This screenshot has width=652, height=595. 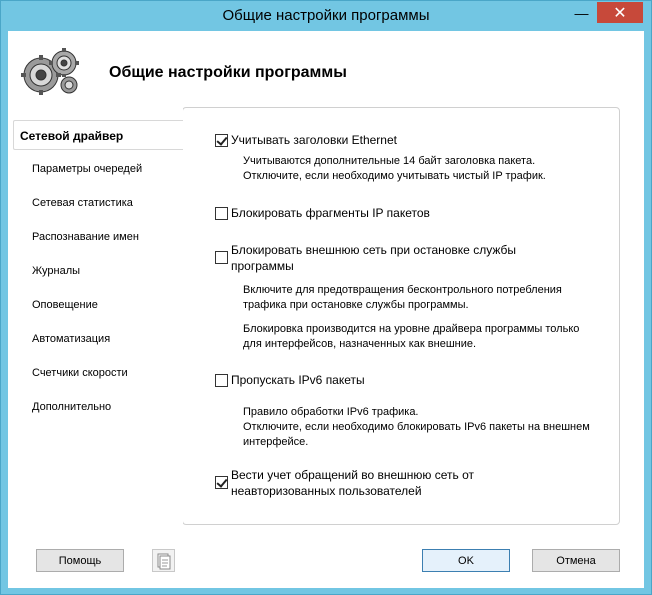 What do you see at coordinates (80, 560) in the screenshot?
I see `help-button: Помощь` at bounding box center [80, 560].